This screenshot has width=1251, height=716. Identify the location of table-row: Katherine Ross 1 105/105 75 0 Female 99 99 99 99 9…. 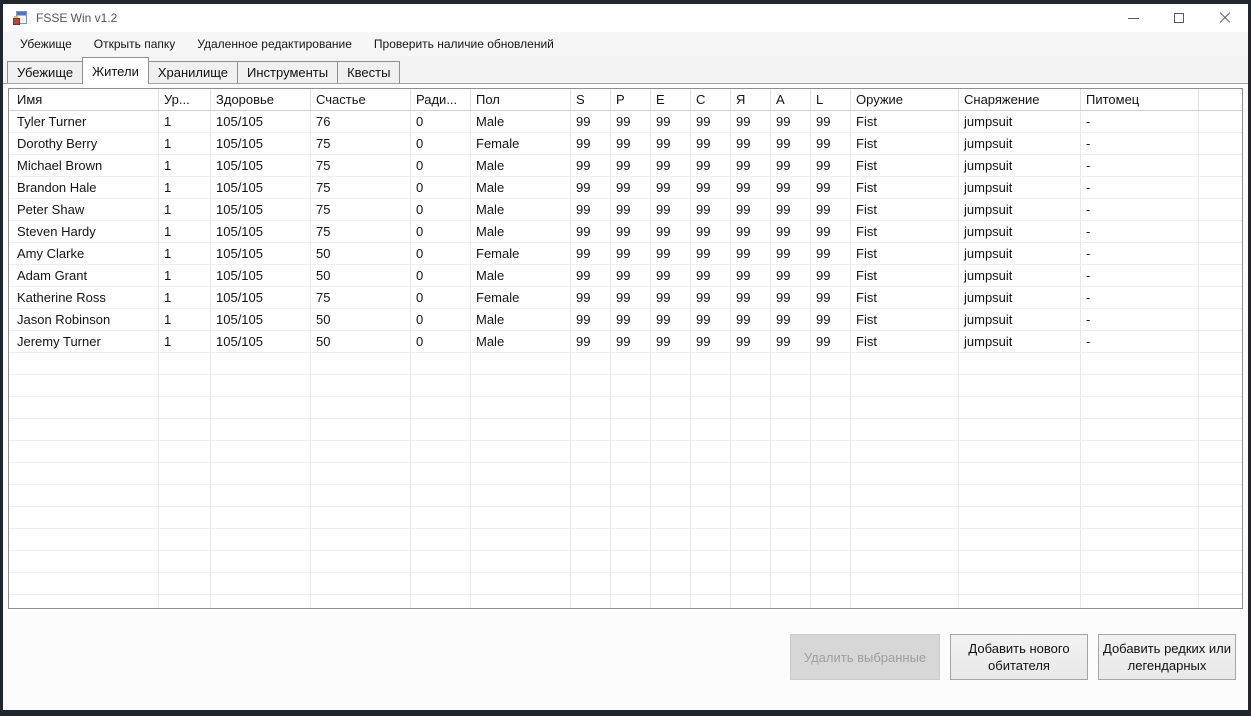
(625, 298).